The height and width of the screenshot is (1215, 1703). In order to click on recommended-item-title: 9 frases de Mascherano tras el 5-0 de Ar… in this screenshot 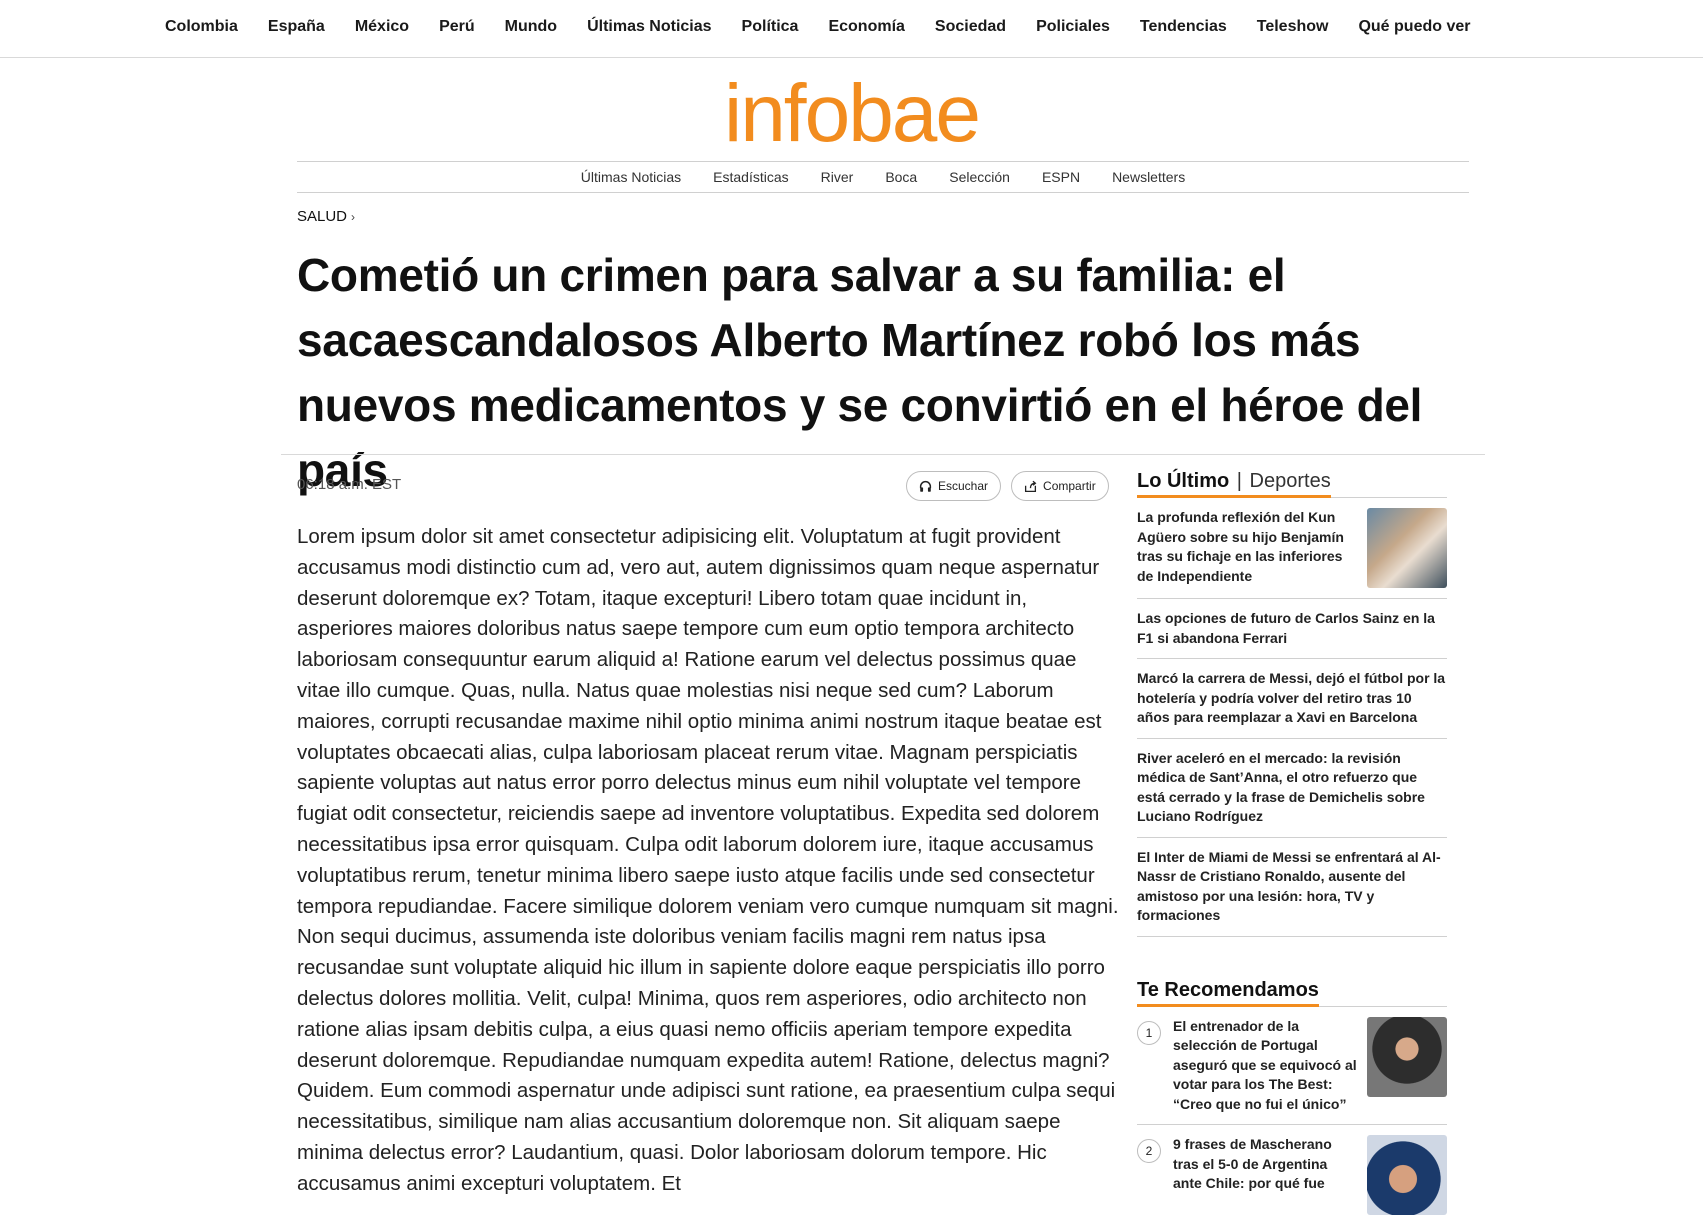, I will do `click(1252, 1163)`.